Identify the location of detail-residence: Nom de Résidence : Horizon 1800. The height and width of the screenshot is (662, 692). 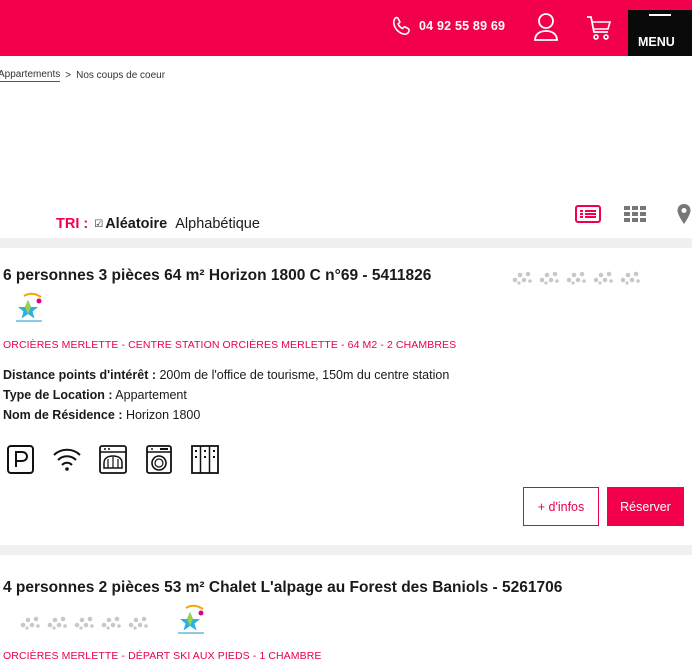
(101, 415).